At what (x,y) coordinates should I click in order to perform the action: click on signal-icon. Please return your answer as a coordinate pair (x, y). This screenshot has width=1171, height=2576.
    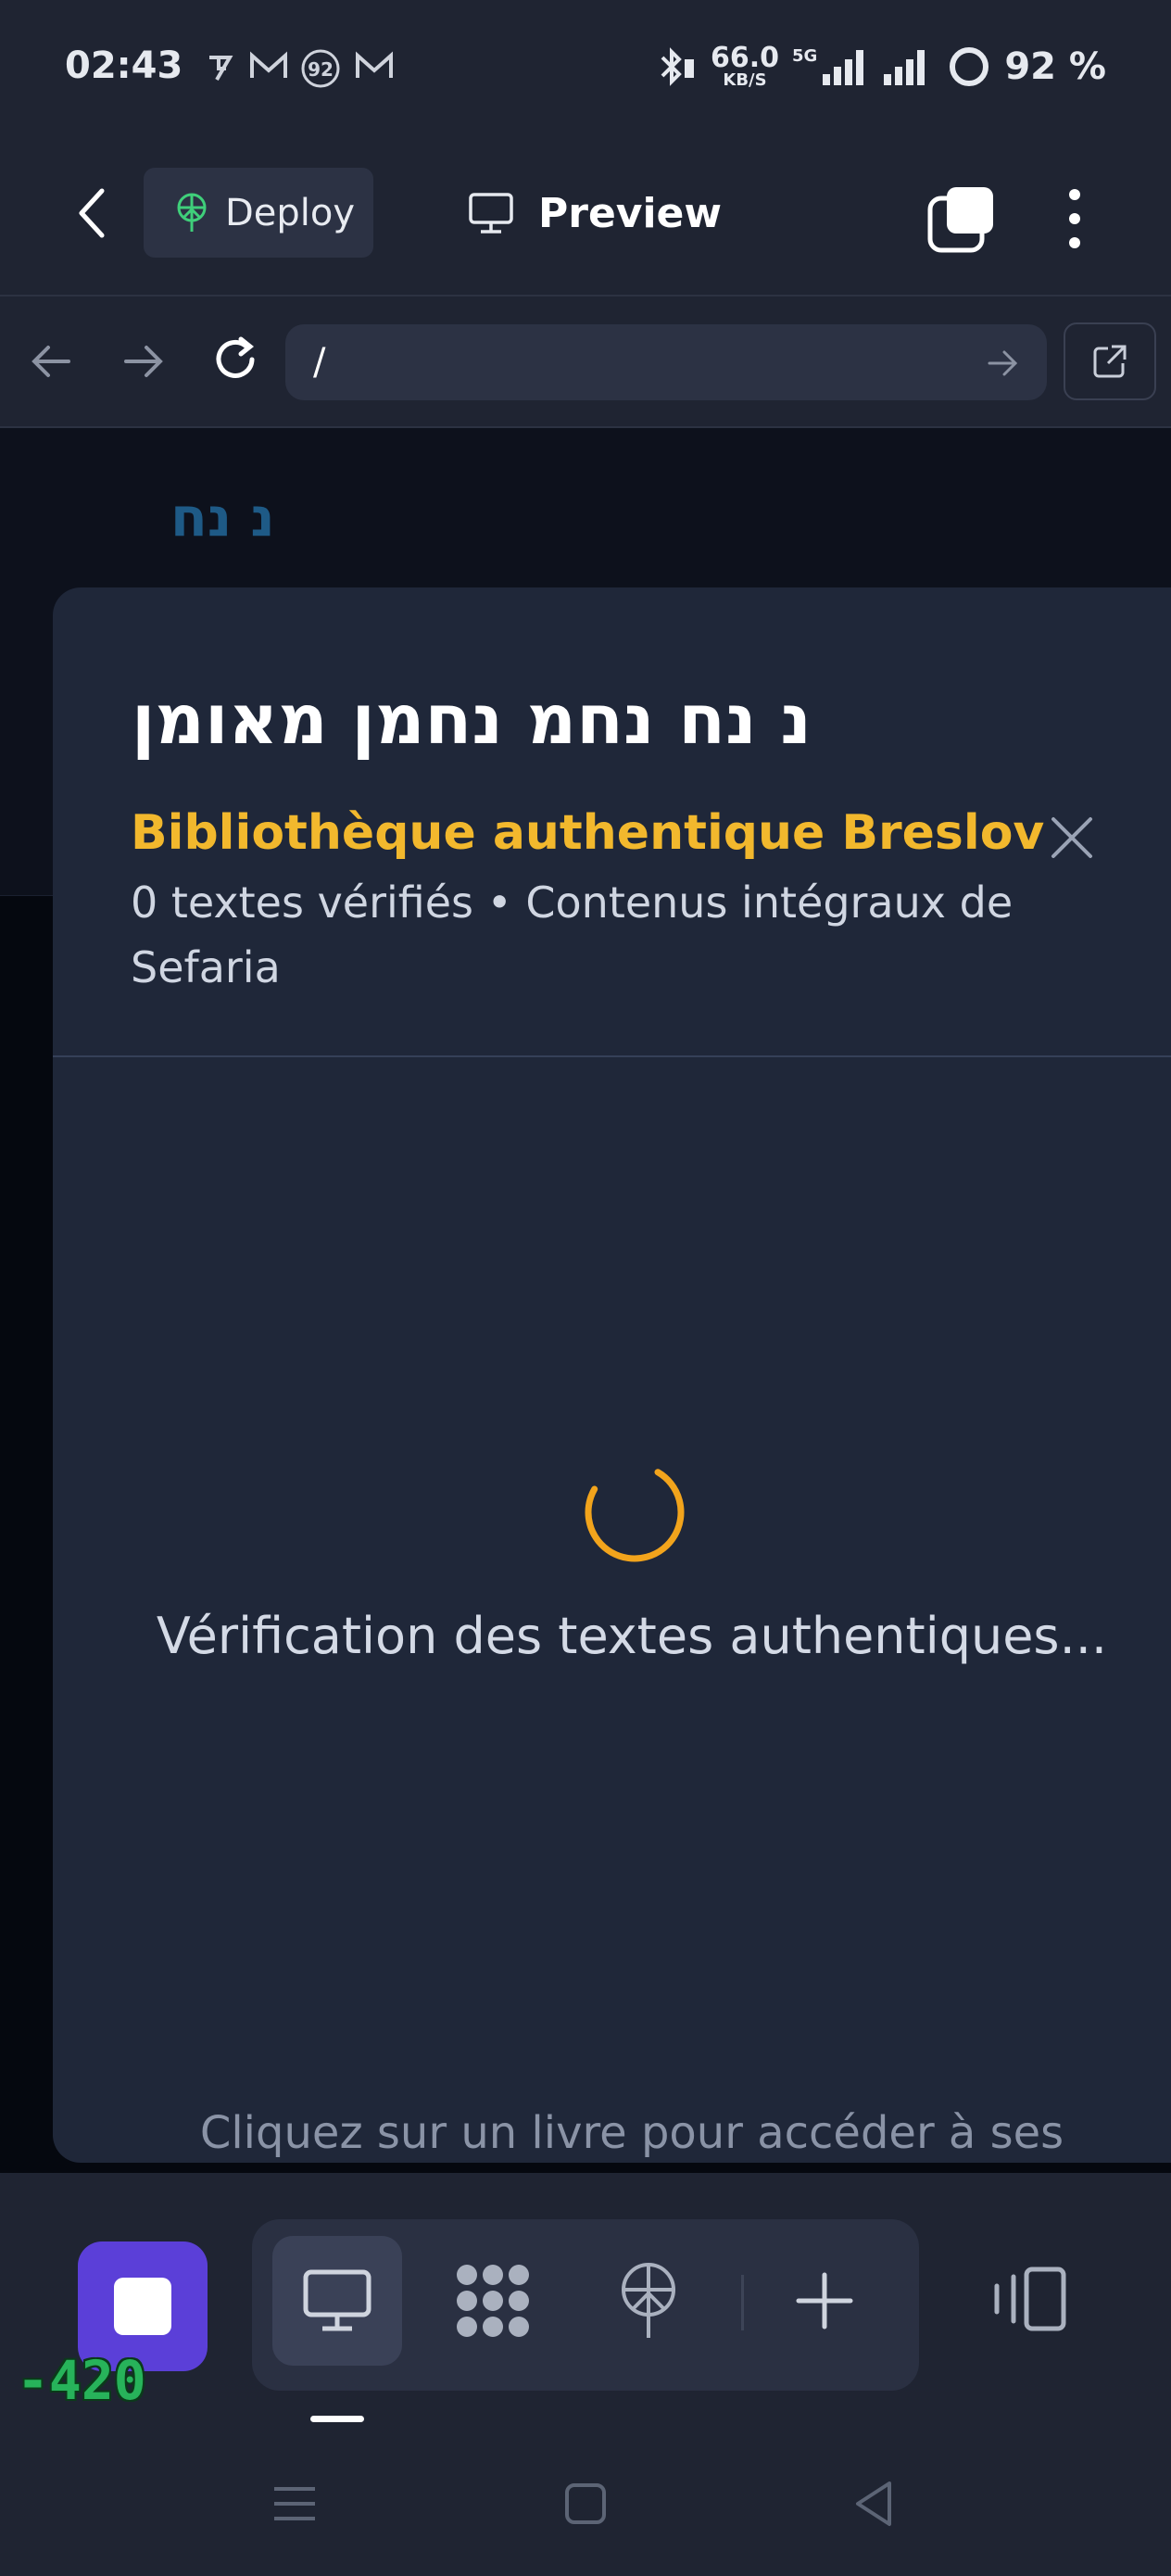
    Looking at the image, I should click on (905, 68).